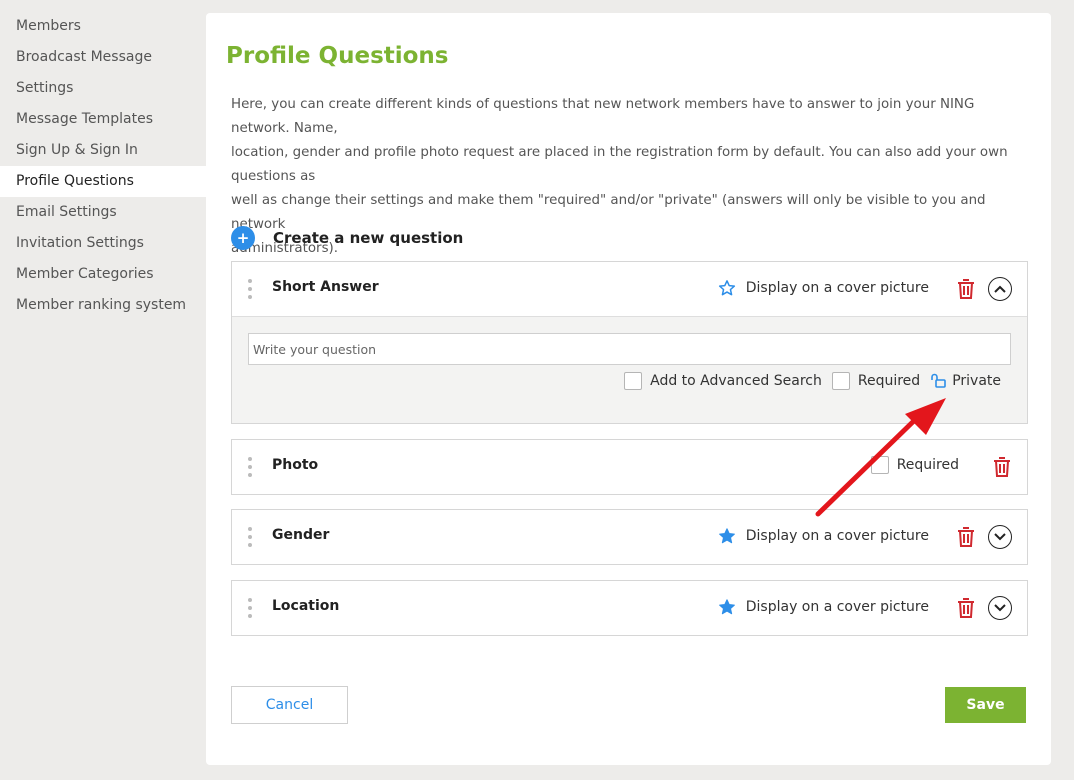  I want to click on question-card-photo: Photo Required, so click(629, 467).